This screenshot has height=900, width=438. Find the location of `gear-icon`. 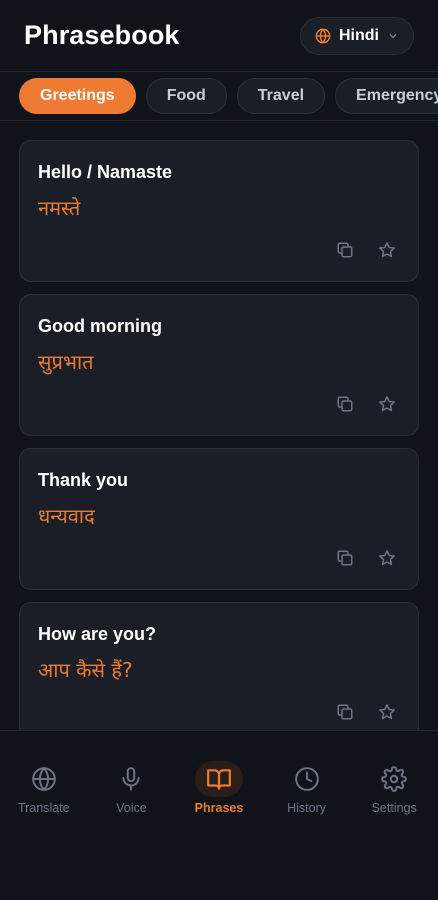

gear-icon is located at coordinates (394, 779).